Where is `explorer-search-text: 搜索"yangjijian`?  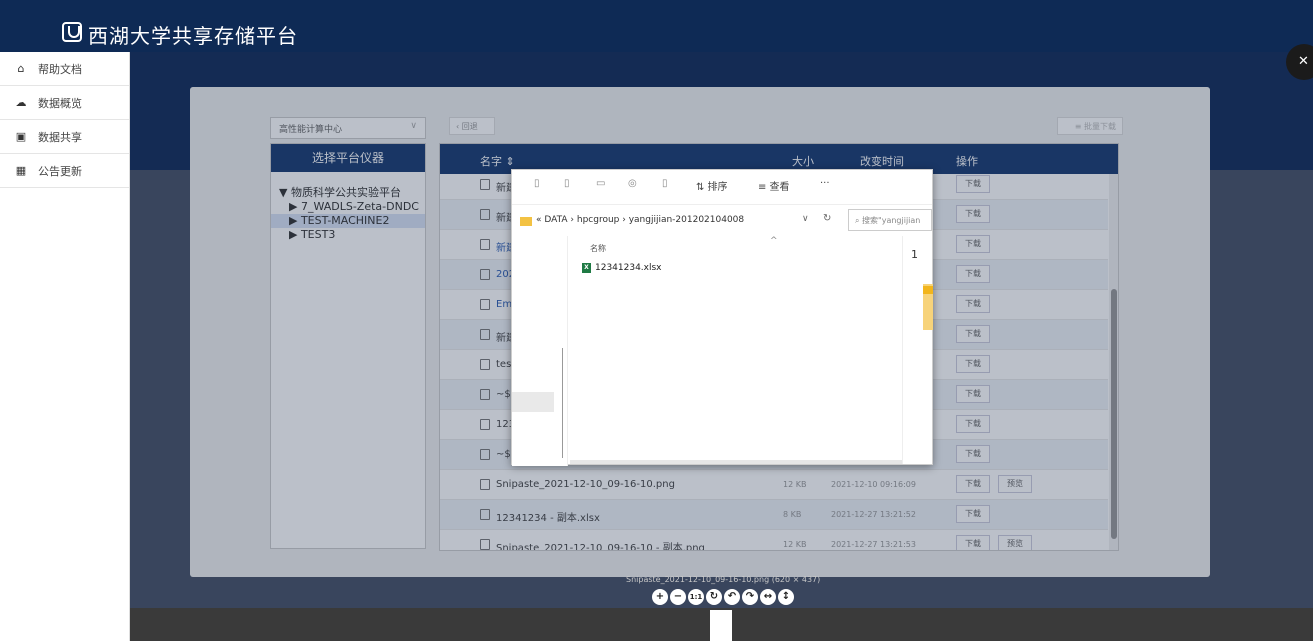
explorer-search-text: 搜索"yangjijian is located at coordinates (891, 220).